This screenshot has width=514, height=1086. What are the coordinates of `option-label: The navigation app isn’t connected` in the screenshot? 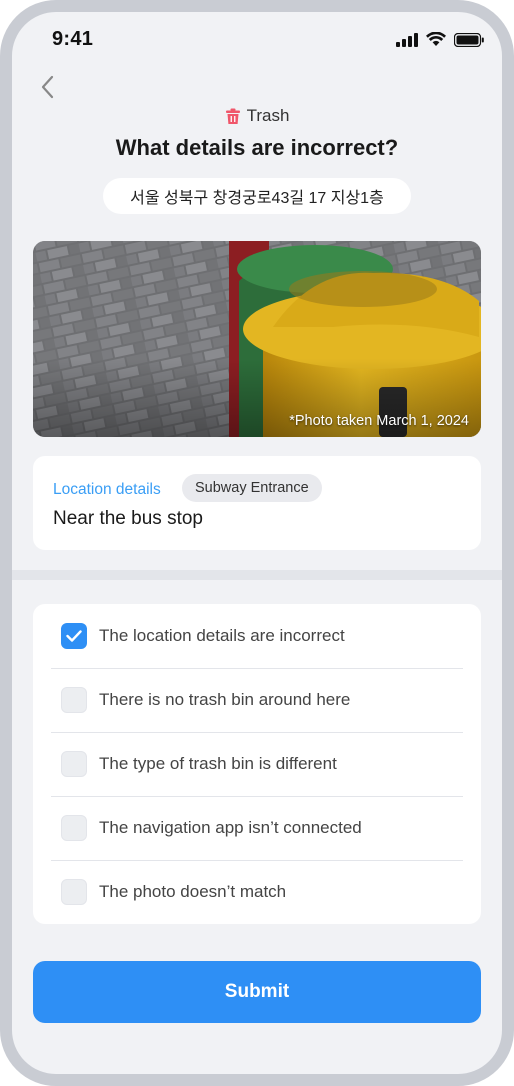 It's located at (230, 827).